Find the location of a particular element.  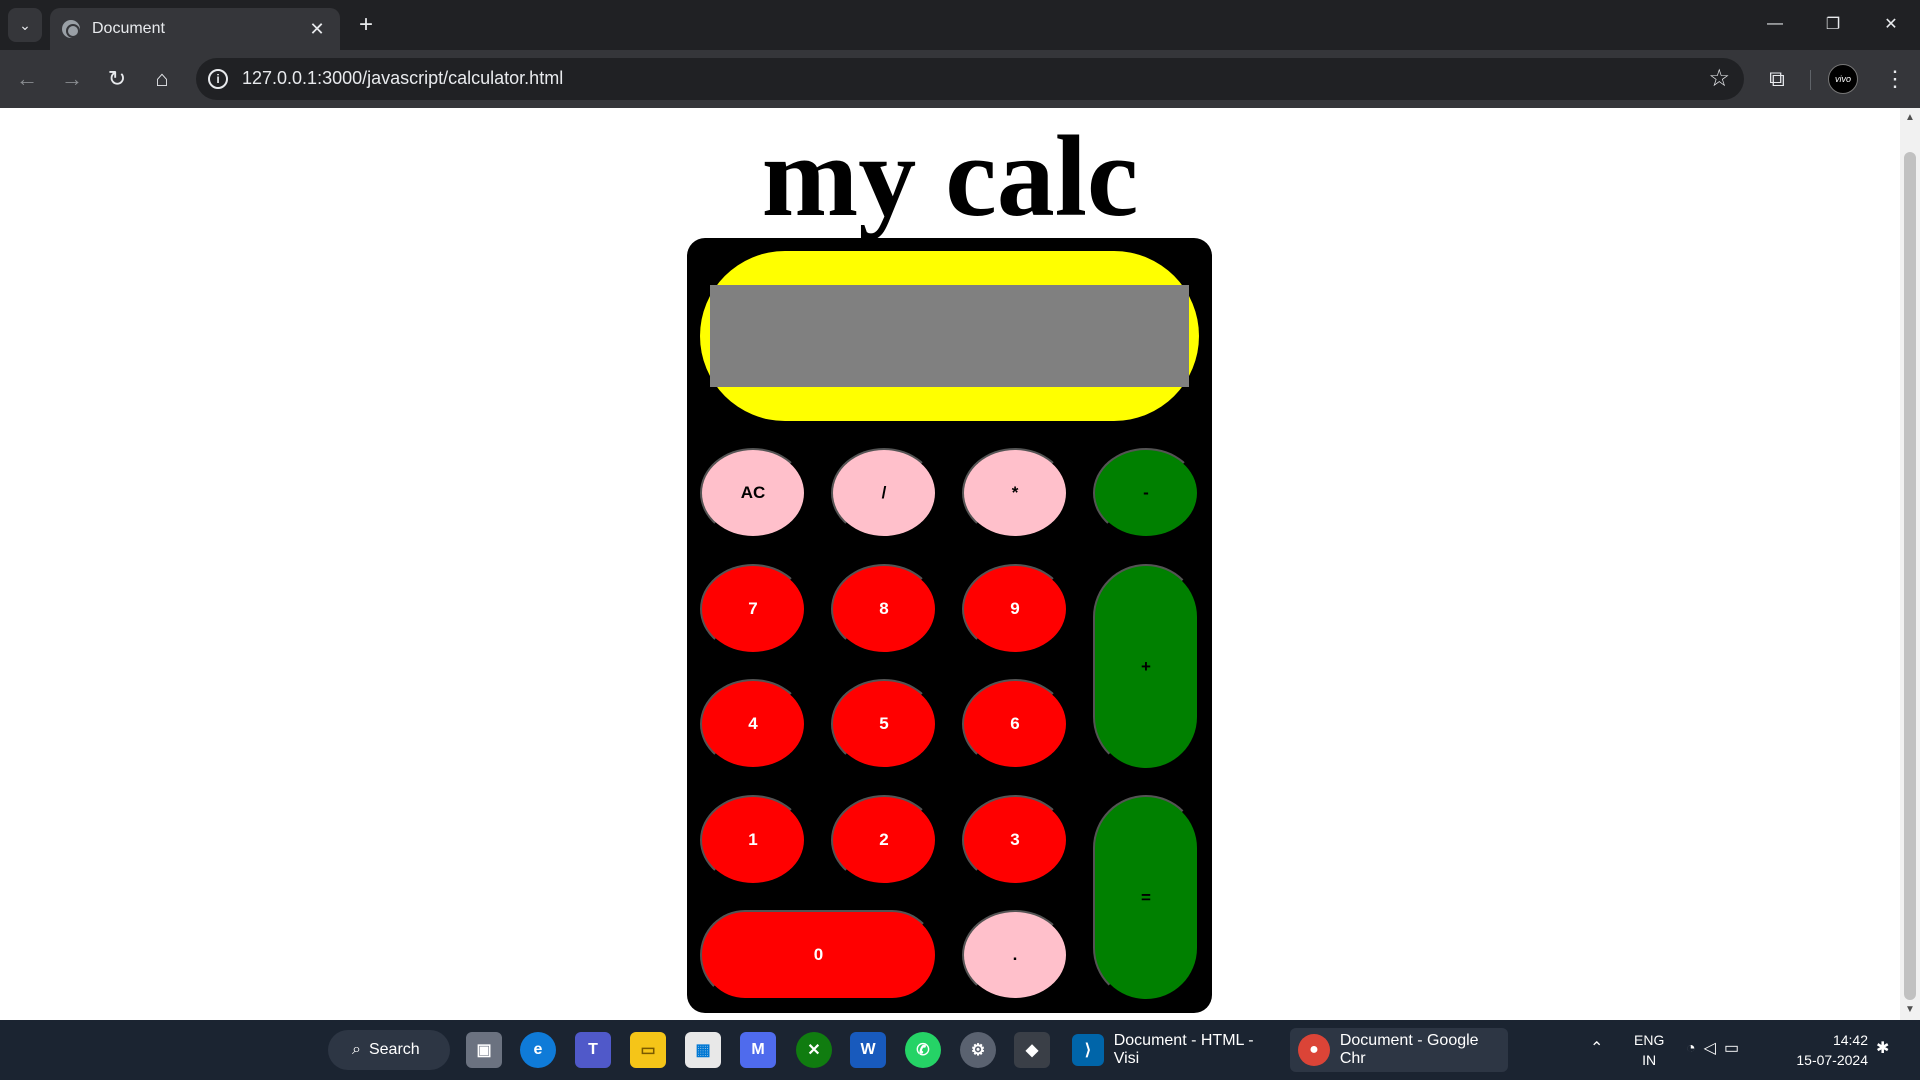

battery-icon: ▭ is located at coordinates (1735, 1048).